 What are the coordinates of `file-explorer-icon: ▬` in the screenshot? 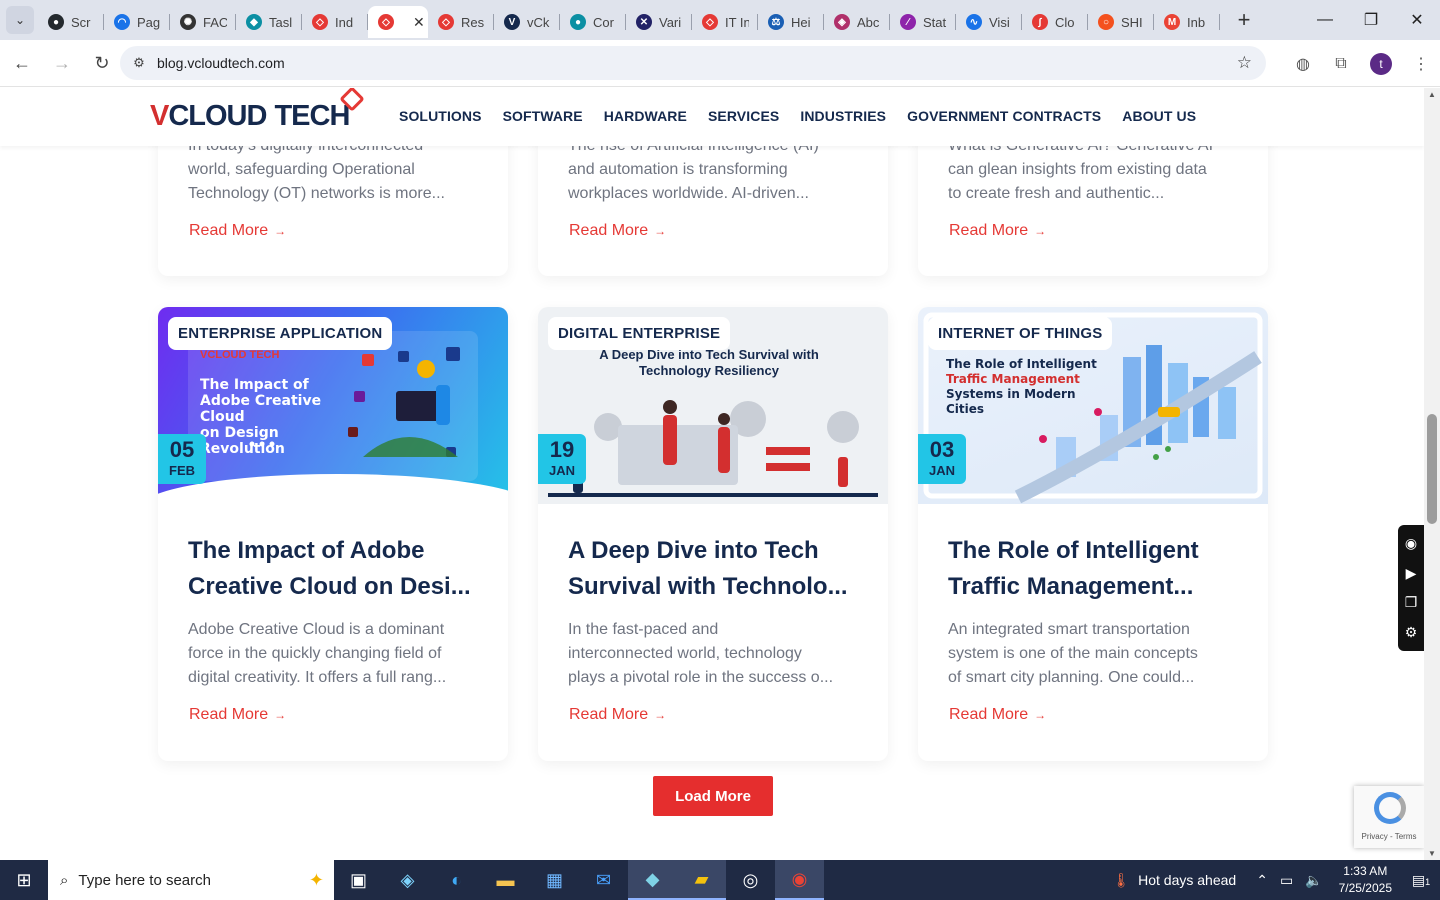 It's located at (505, 880).